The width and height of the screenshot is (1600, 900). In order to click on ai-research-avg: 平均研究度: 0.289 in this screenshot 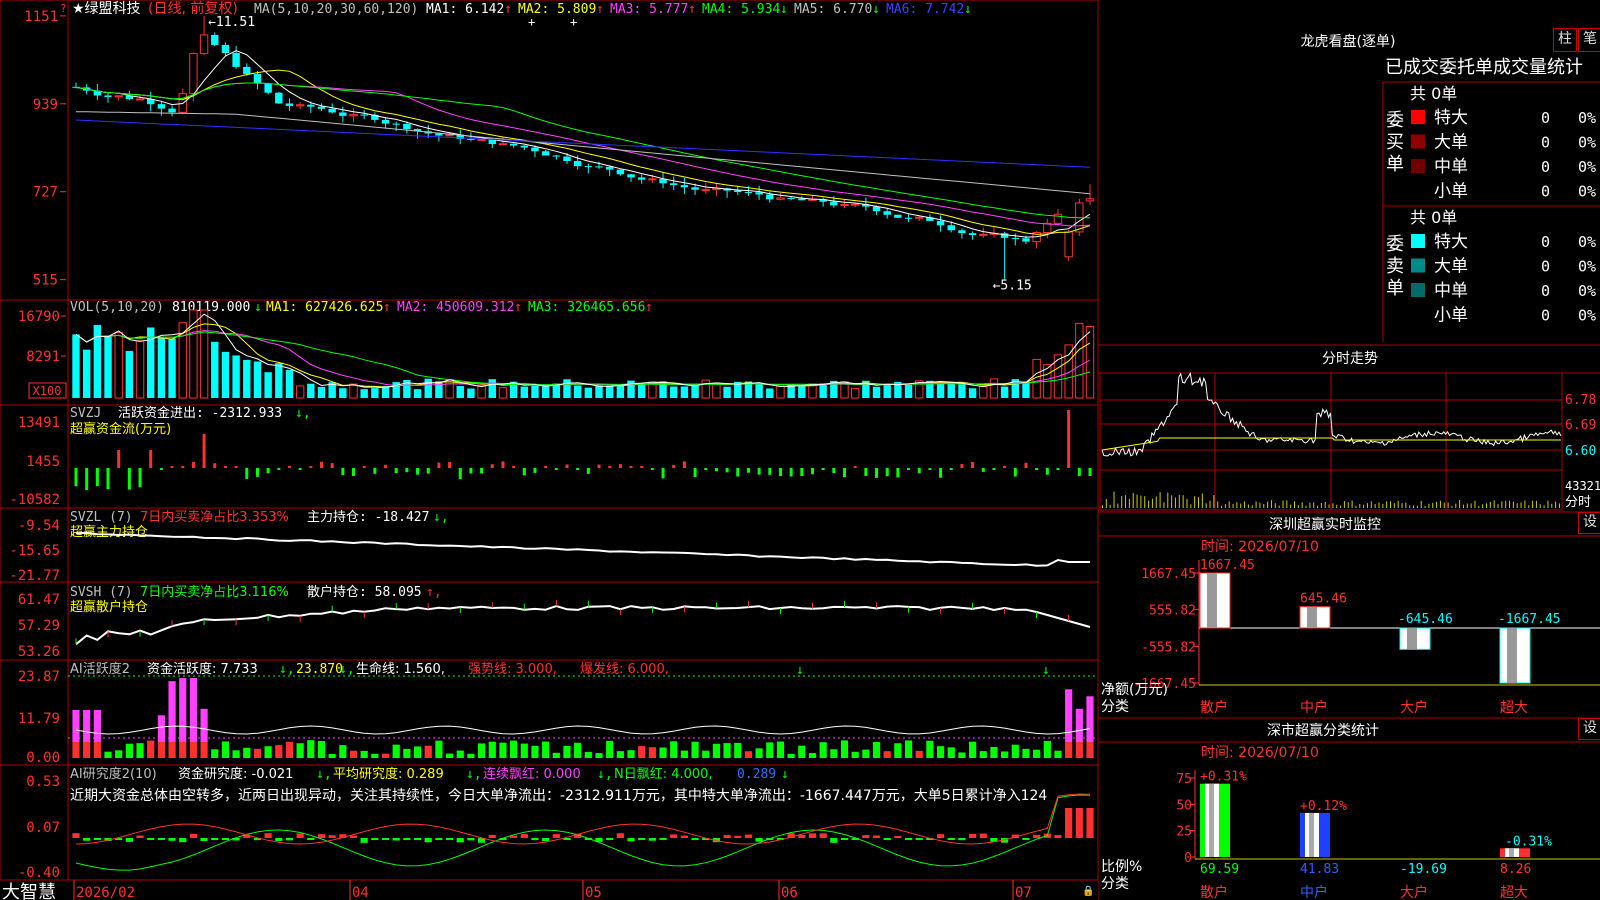, I will do `click(388, 774)`.